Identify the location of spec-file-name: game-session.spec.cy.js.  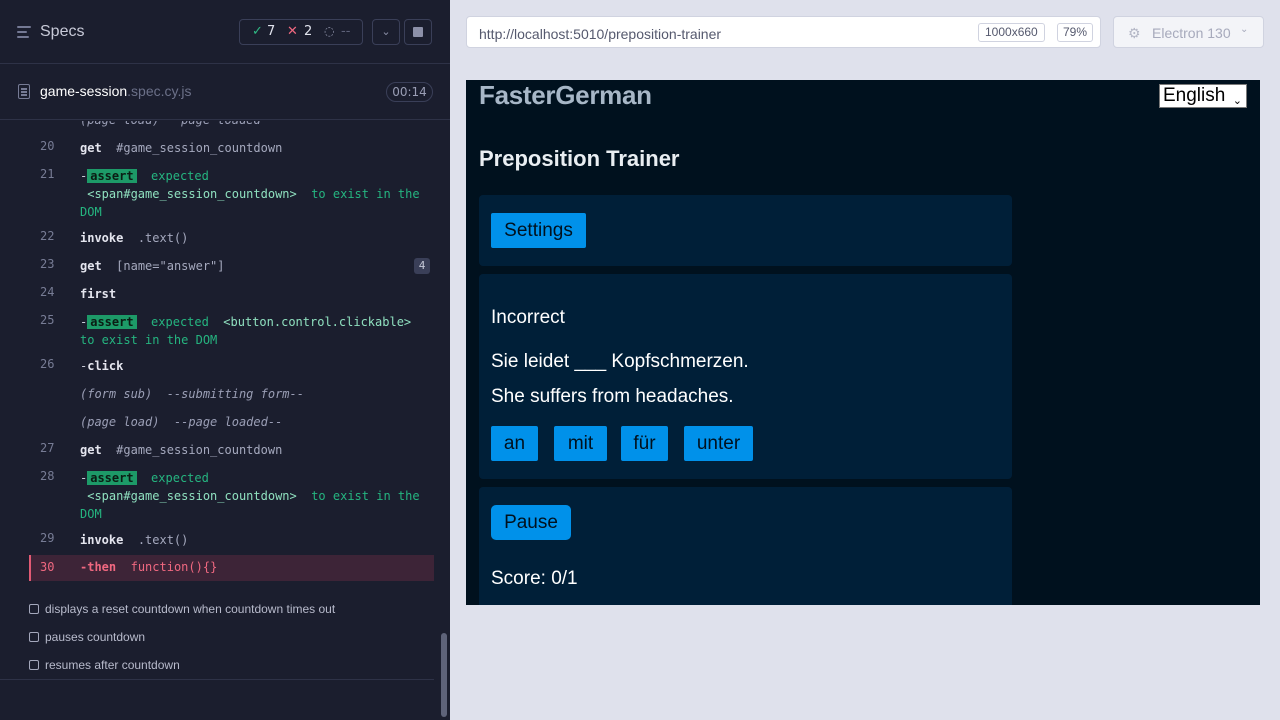
(115, 91).